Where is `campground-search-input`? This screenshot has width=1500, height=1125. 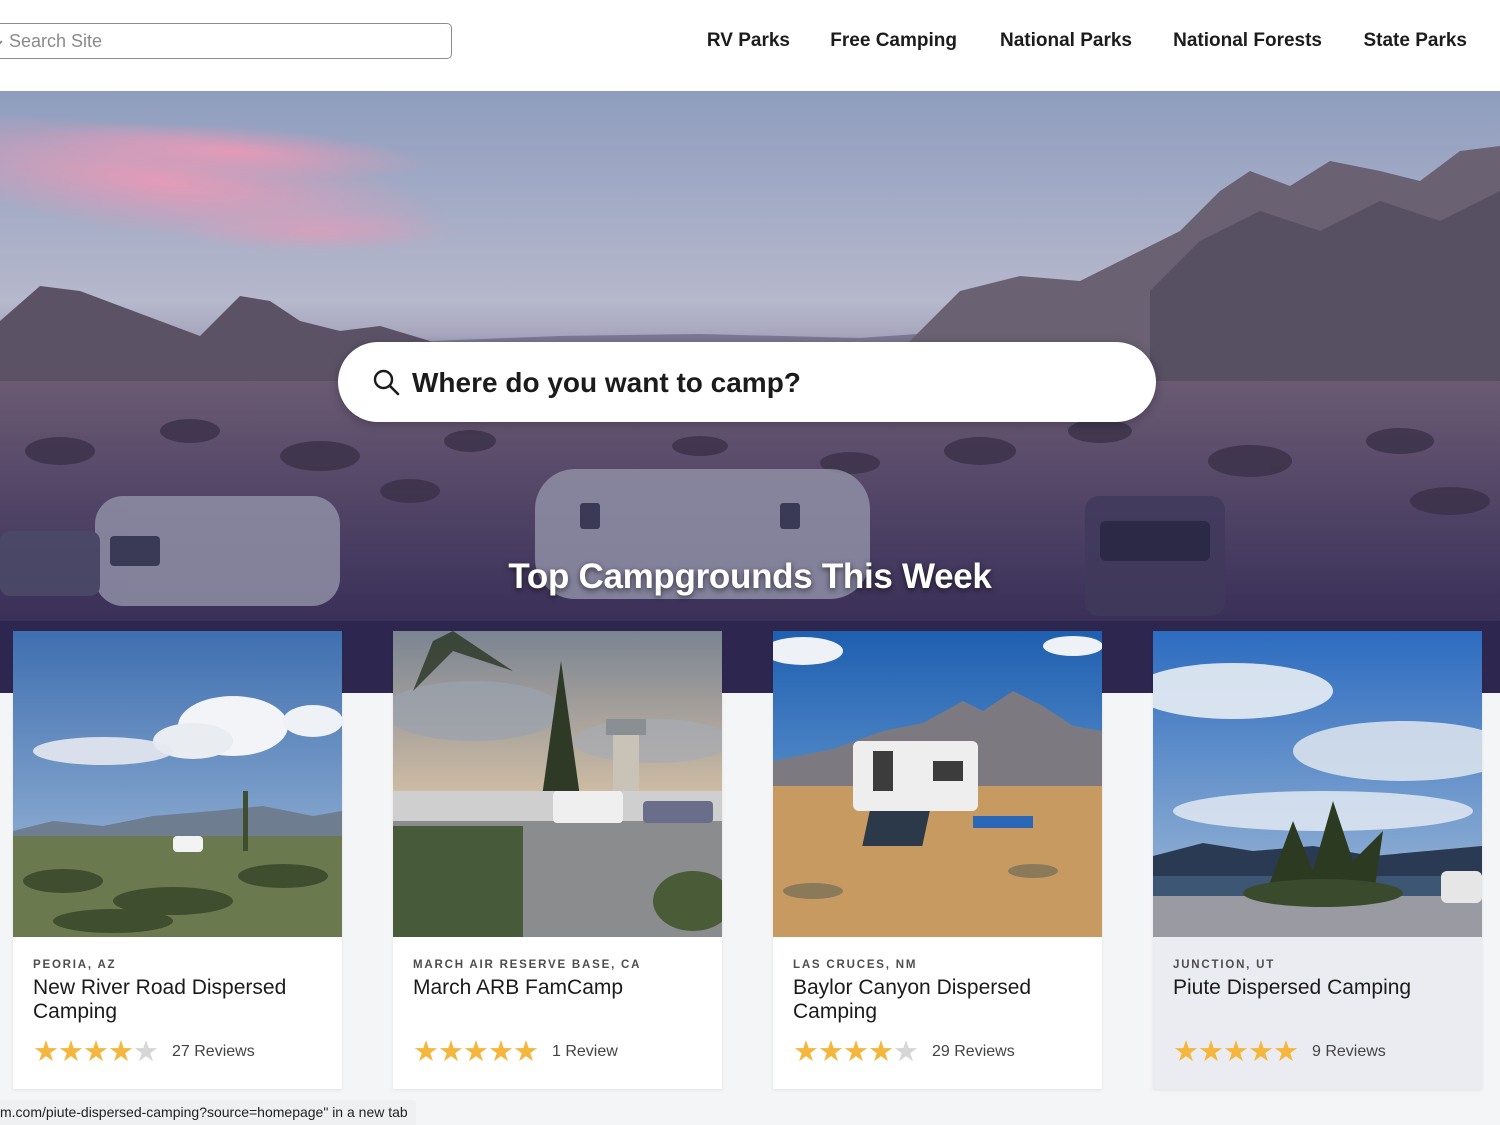
campground-search-input is located at coordinates (762, 383).